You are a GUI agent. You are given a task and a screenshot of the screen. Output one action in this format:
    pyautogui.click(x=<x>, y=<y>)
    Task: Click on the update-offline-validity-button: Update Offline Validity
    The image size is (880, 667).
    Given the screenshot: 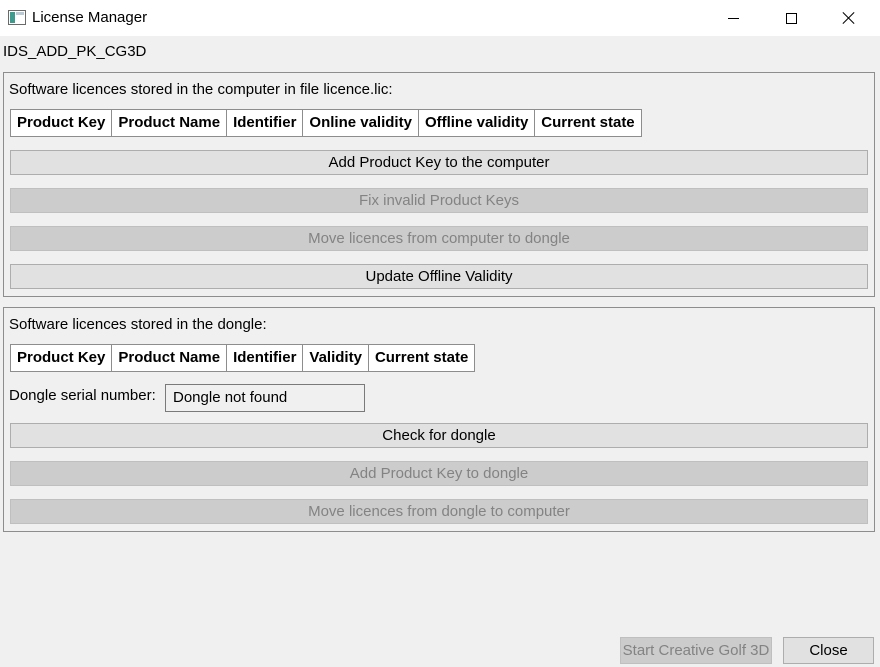 What is the action you would take?
    pyautogui.click(x=439, y=276)
    